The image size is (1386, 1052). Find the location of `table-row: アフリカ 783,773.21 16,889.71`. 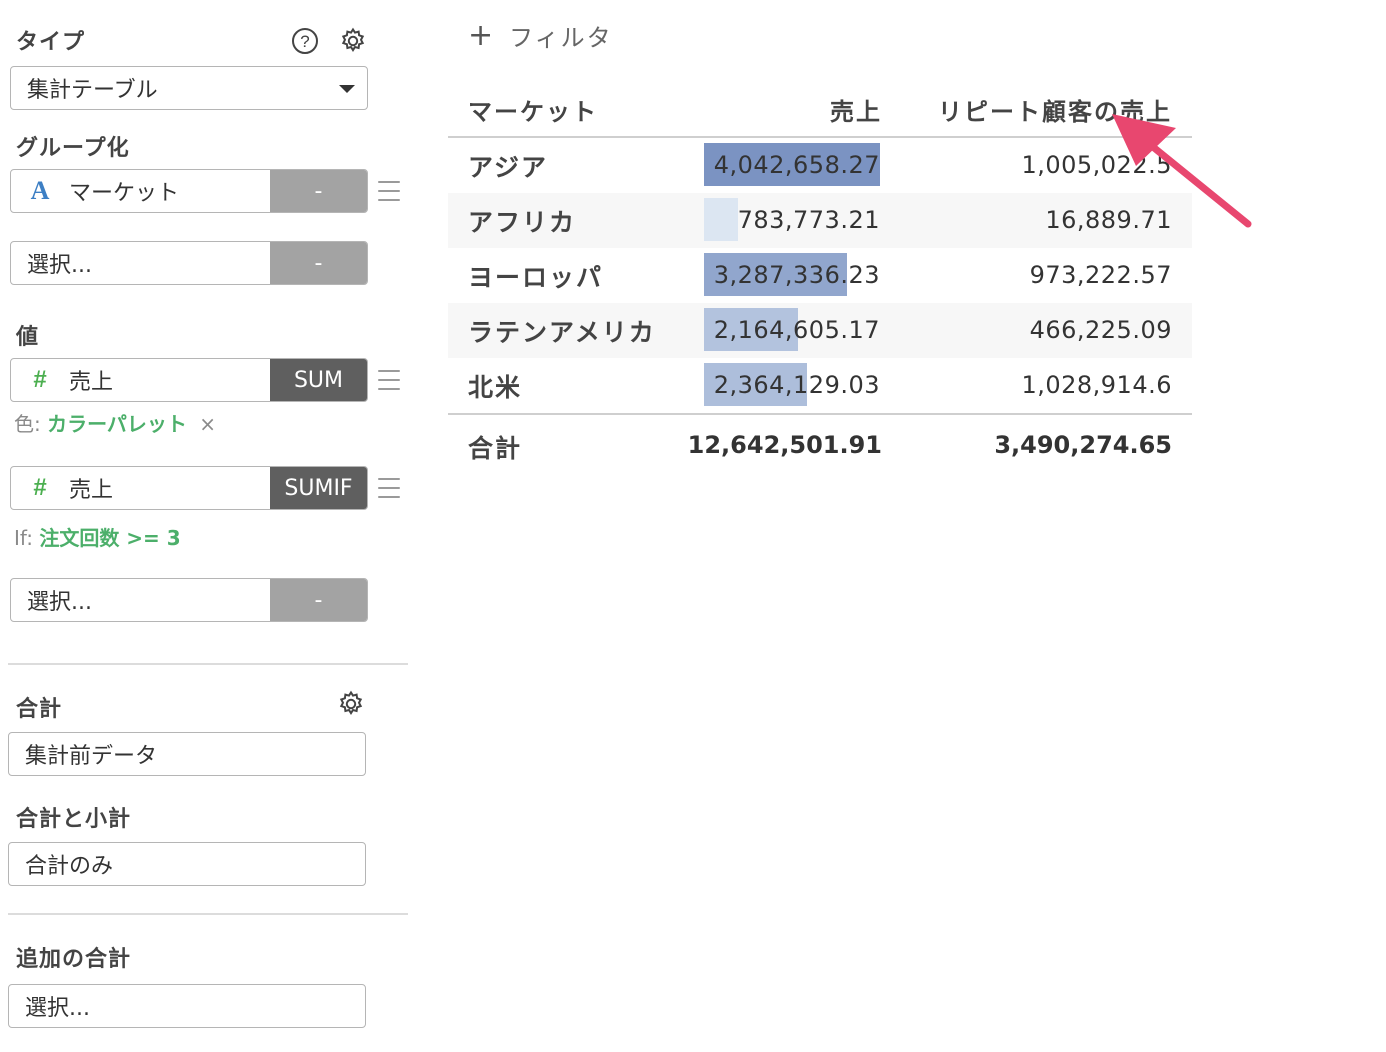

table-row: アフリカ 783,773.21 16,889.71 is located at coordinates (820, 220).